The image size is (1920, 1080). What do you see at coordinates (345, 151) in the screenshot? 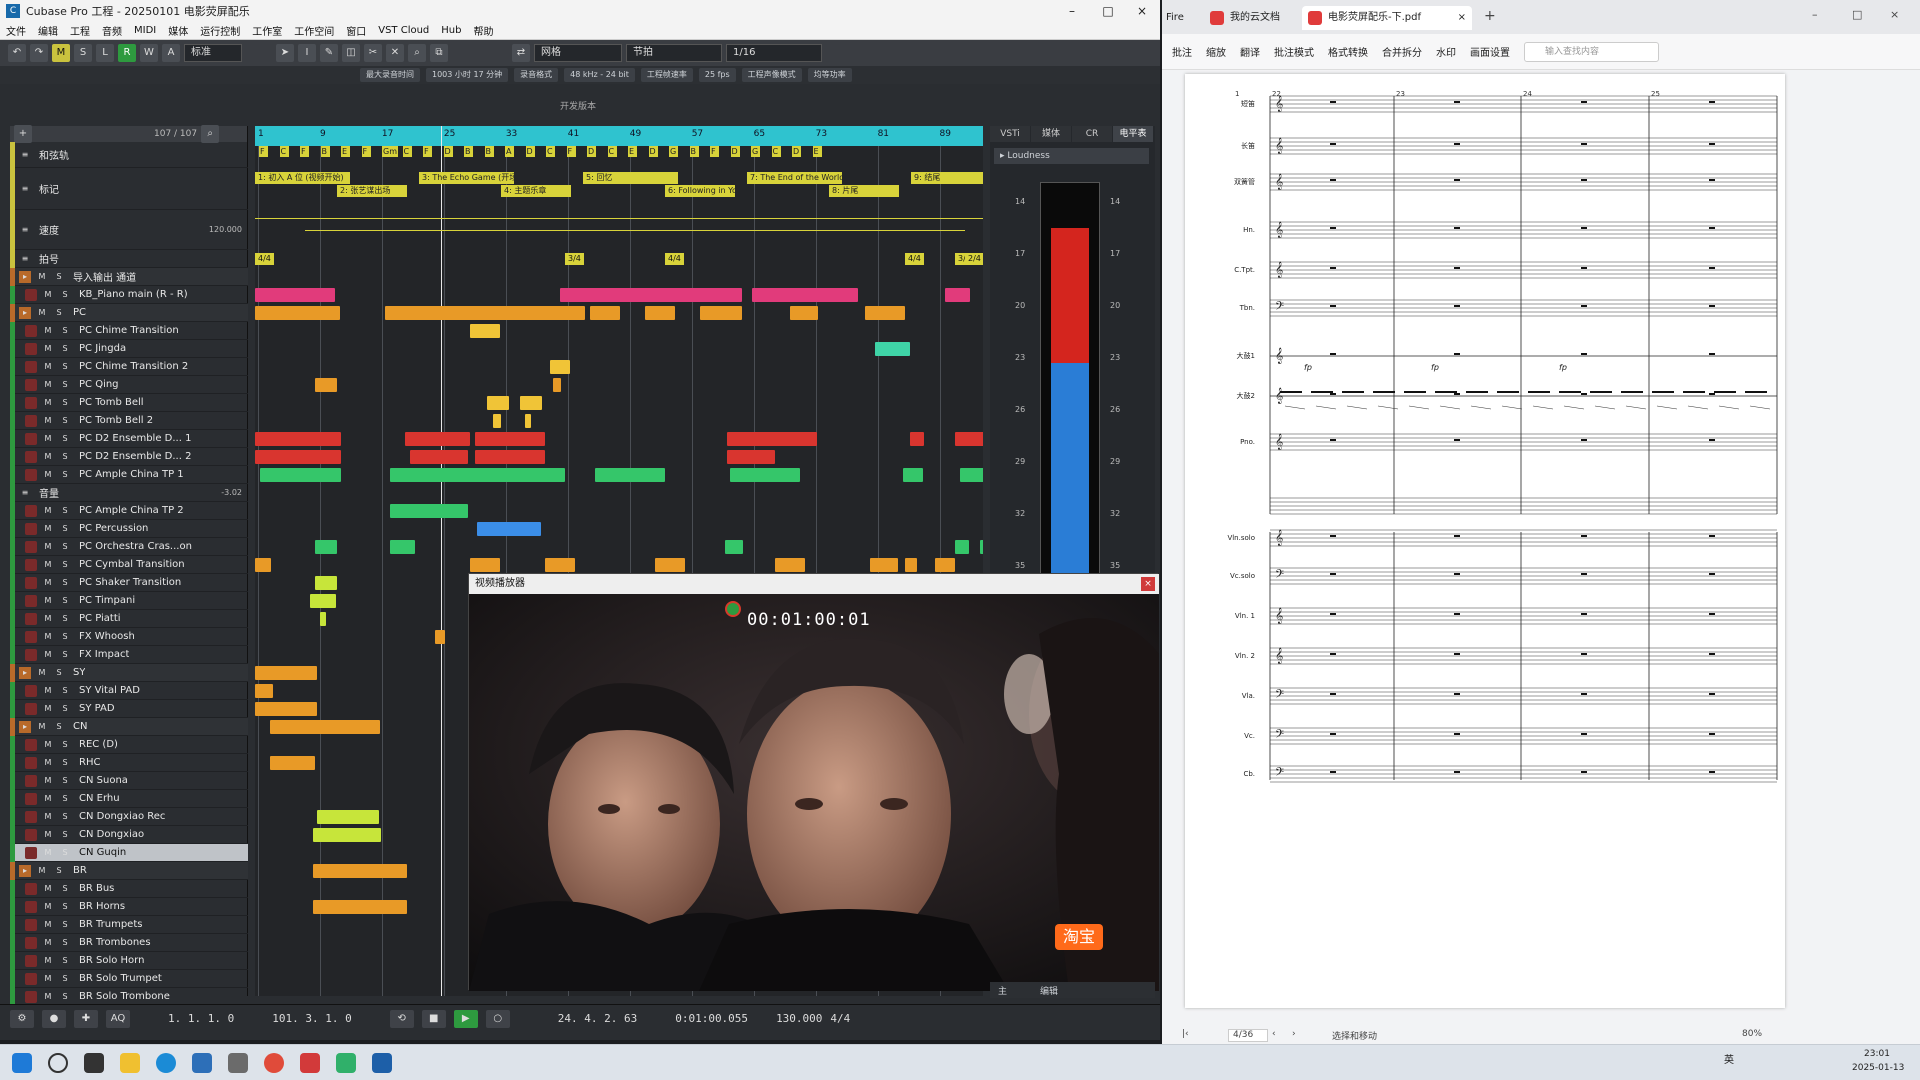
I see `chord-event: E` at bounding box center [345, 151].